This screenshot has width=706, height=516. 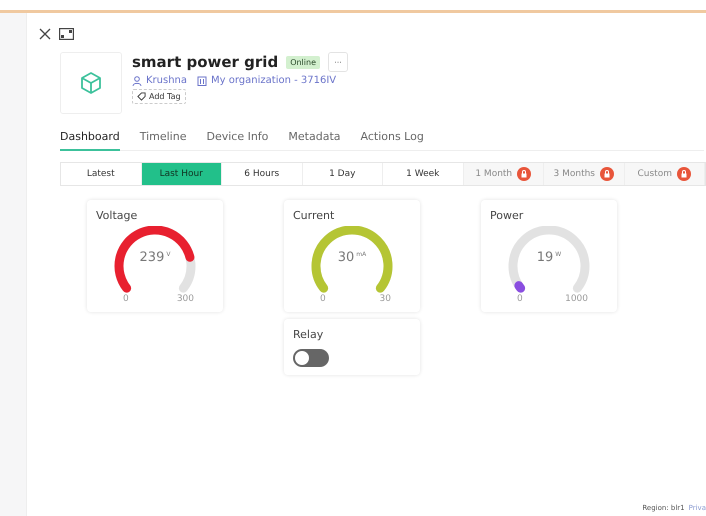 I want to click on time-range-button: Custom, so click(x=664, y=174).